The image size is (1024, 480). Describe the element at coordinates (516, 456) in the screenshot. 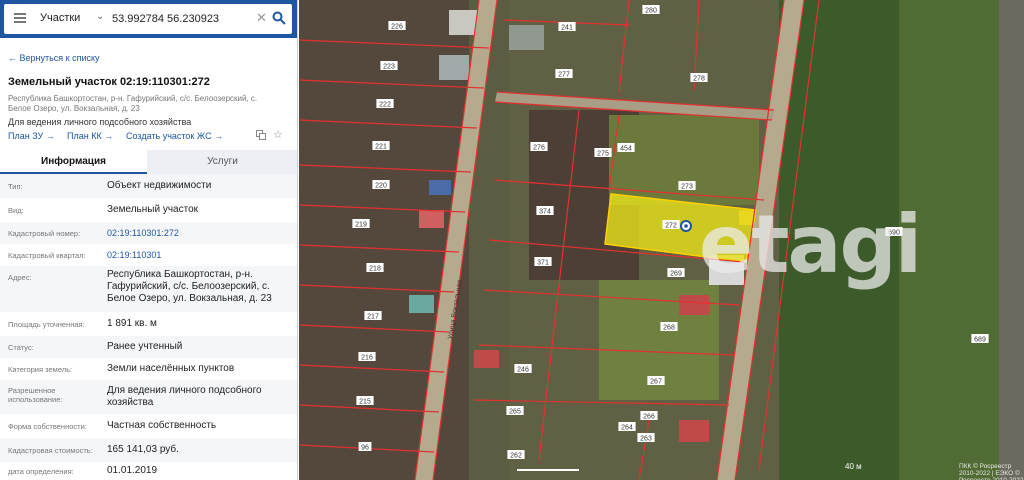

I see `parcel-number-label: 262` at that location.